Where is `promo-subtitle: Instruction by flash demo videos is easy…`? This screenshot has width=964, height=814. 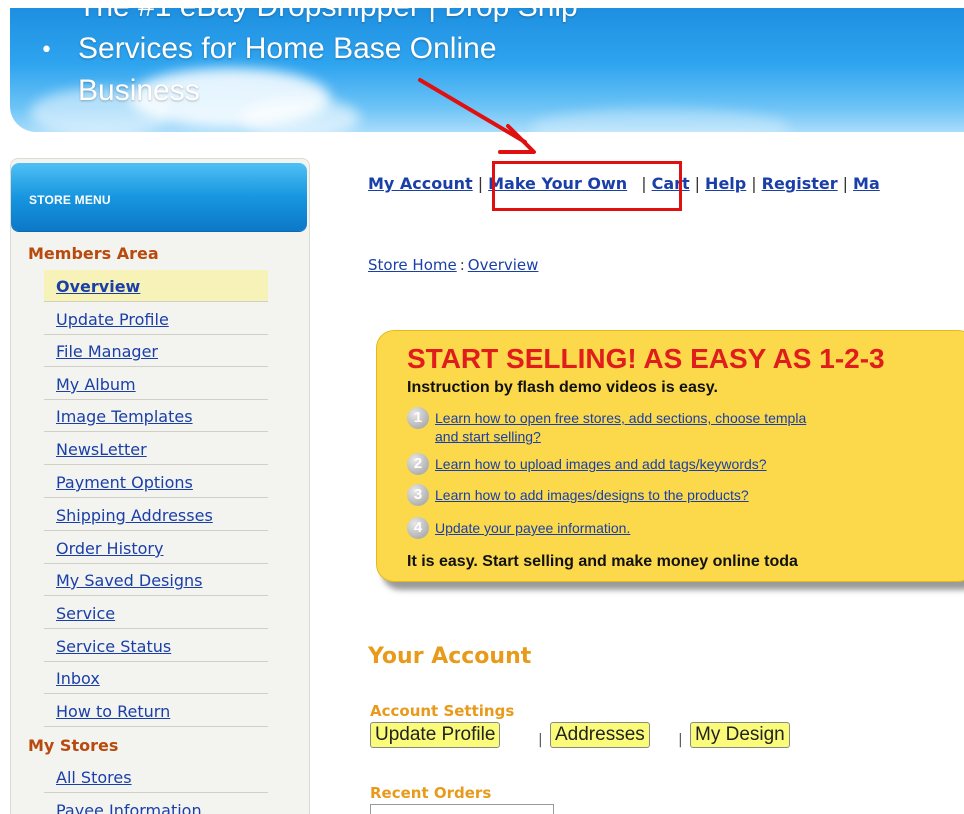 promo-subtitle: Instruction by flash demo videos is easy… is located at coordinates (562, 387).